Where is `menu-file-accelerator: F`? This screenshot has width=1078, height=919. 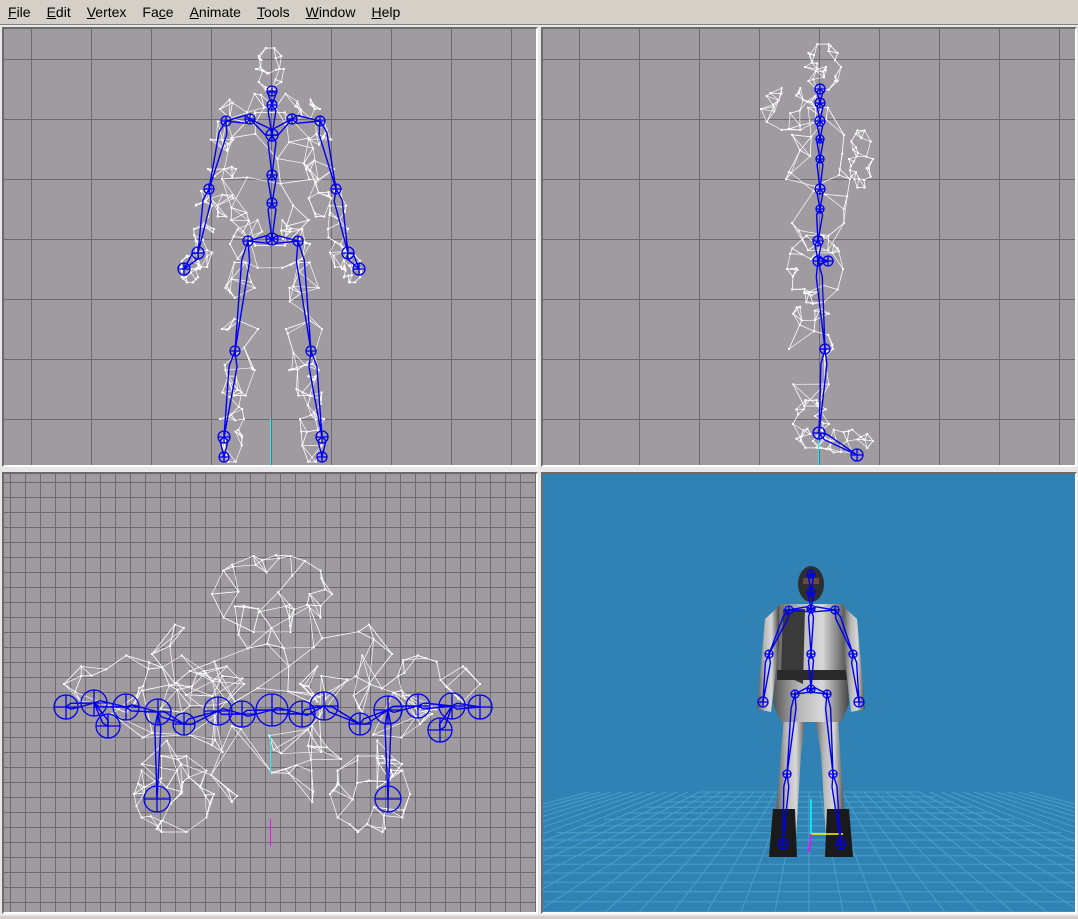
menu-file-accelerator: F is located at coordinates (12, 11).